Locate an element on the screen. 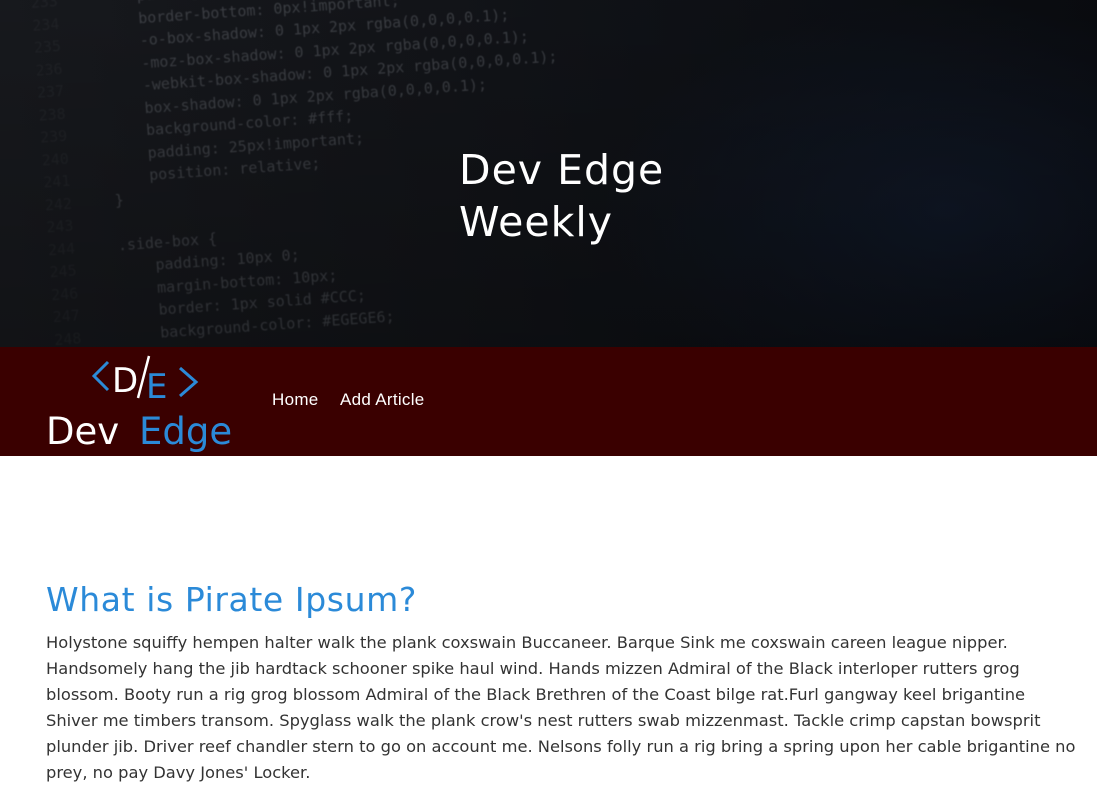  site-logo: D E Dev Edge is located at coordinates (147, 403).